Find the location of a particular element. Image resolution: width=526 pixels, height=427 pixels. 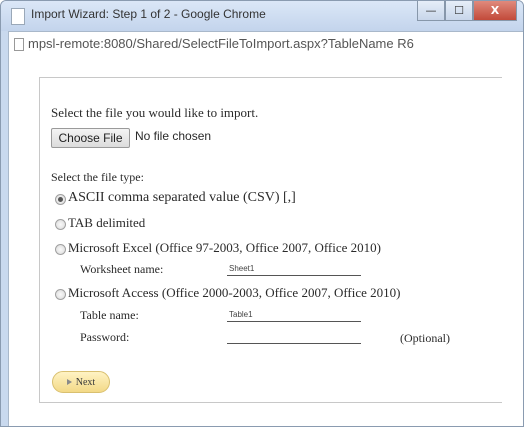

play-icon is located at coordinates (69, 382).